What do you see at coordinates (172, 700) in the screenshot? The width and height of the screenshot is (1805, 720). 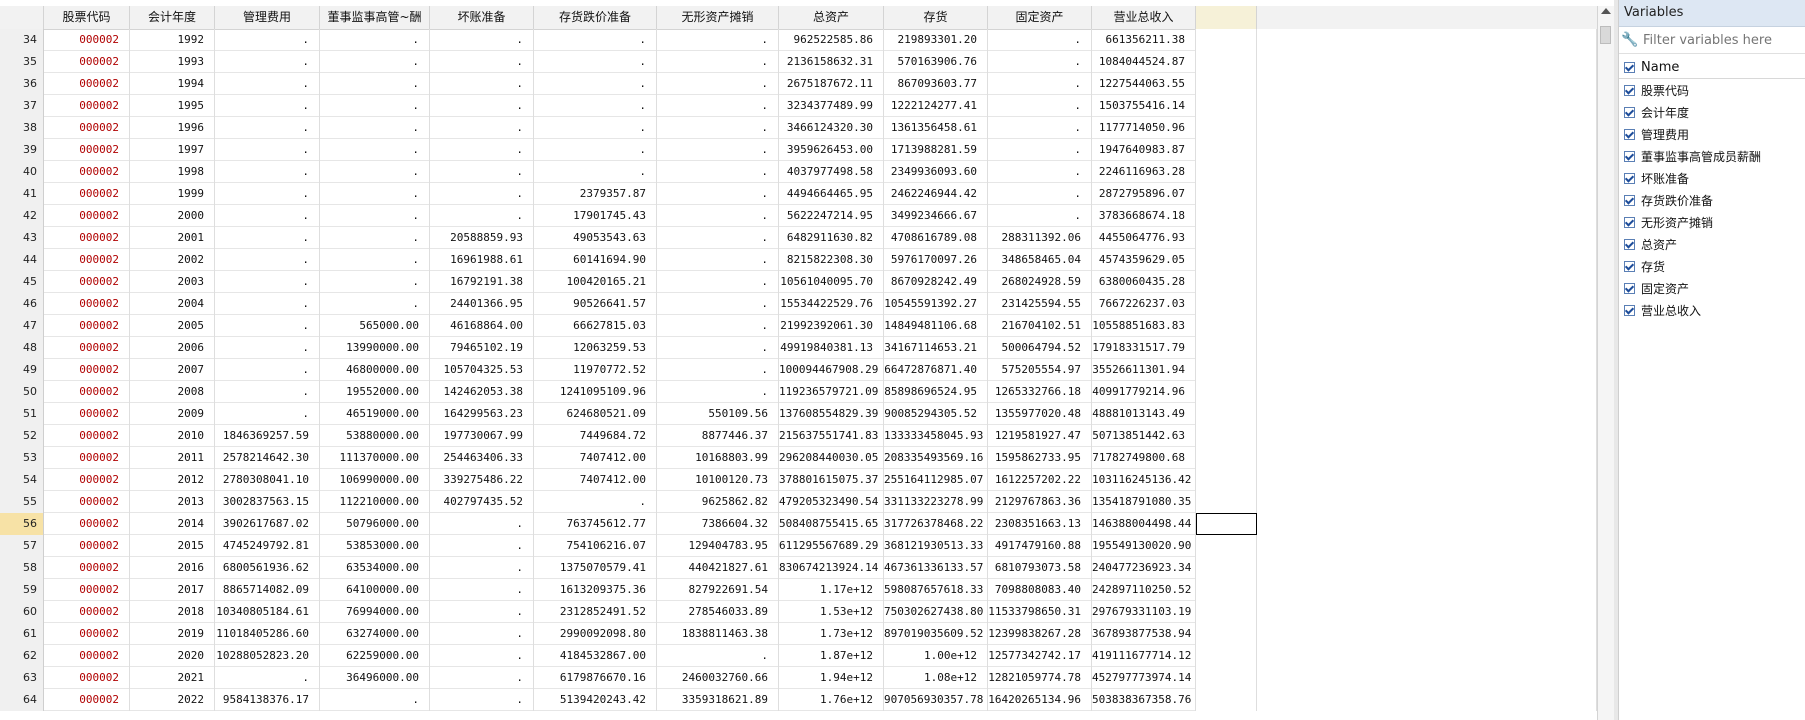 I see `table-cell: 2022` at bounding box center [172, 700].